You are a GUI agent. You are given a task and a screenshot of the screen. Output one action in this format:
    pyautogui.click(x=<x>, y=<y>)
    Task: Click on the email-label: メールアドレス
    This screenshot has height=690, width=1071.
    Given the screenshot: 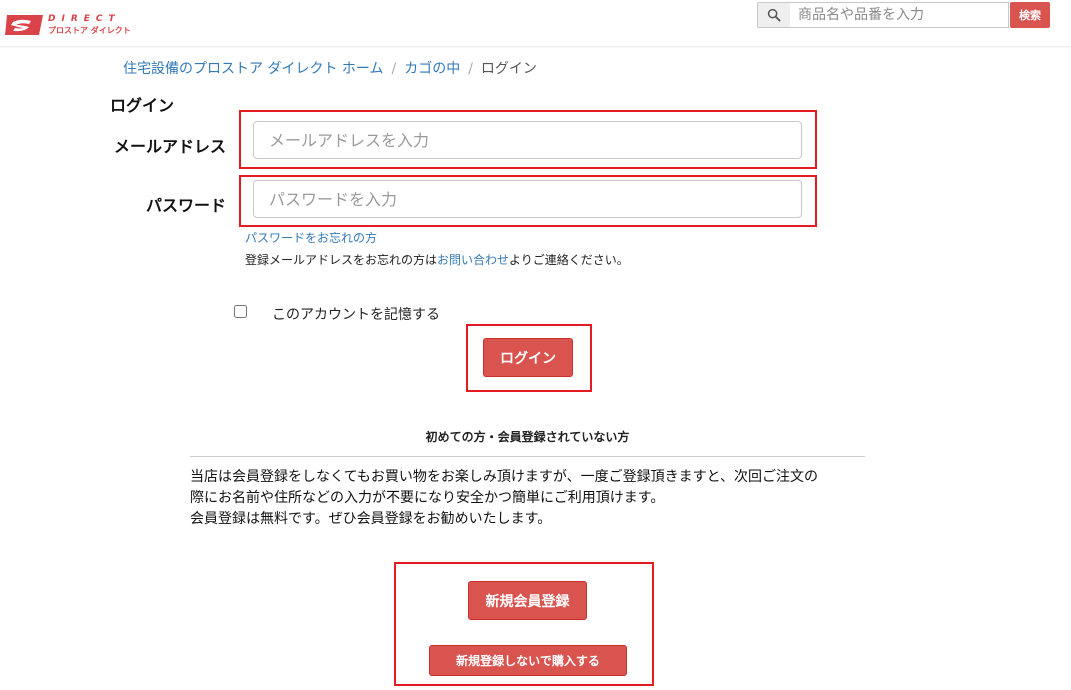 What is the action you would take?
    pyautogui.click(x=169, y=146)
    